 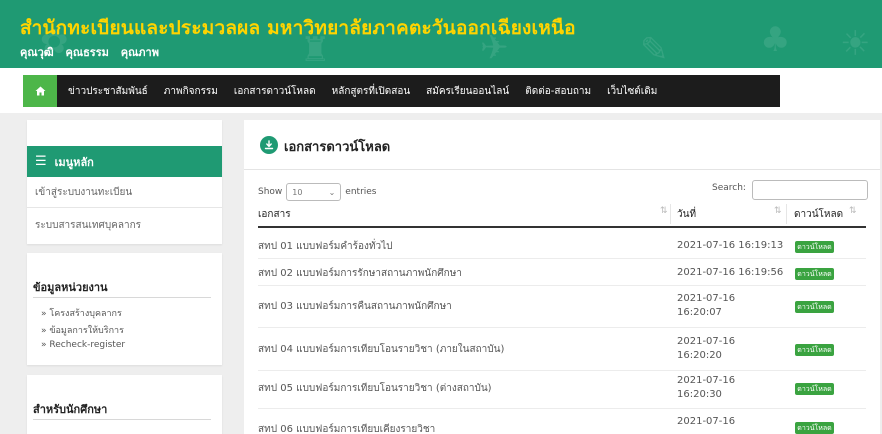 I want to click on home-icon, so click(x=40, y=91).